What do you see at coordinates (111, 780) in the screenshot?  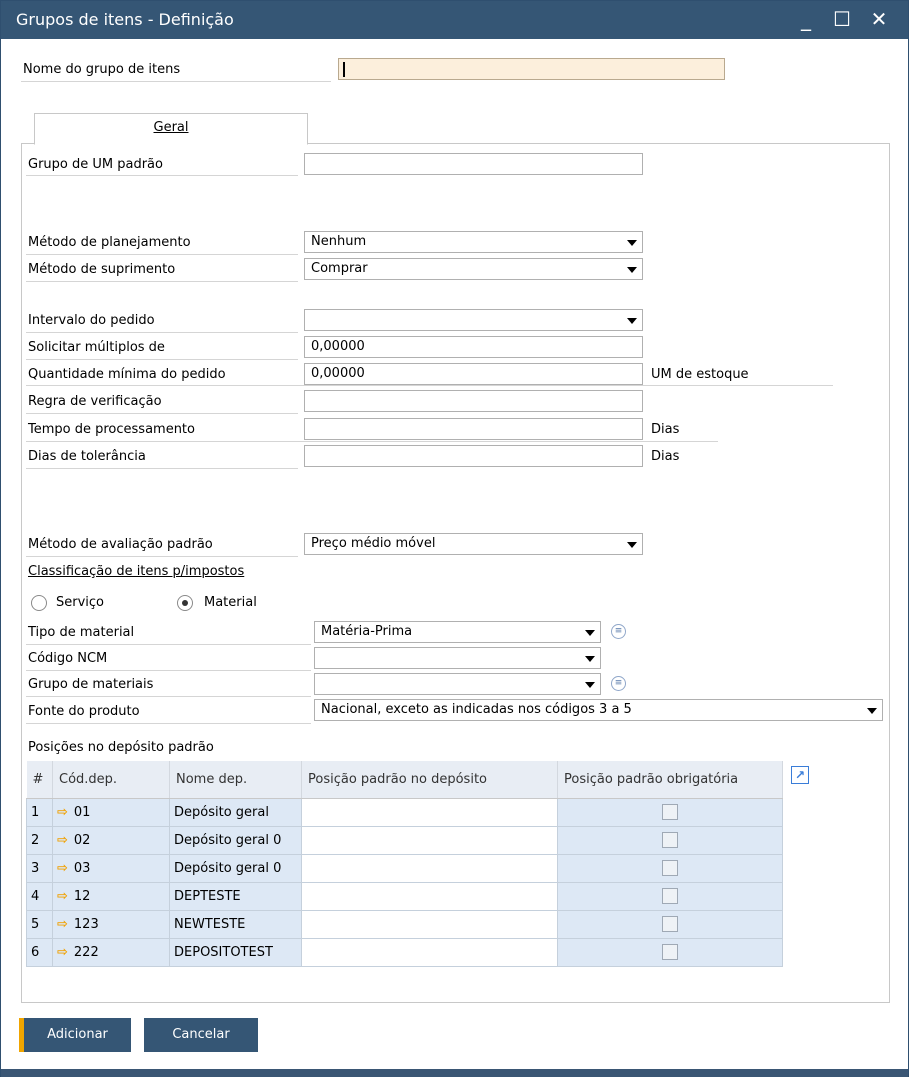 I see `column-header: Cód.dep.` at bounding box center [111, 780].